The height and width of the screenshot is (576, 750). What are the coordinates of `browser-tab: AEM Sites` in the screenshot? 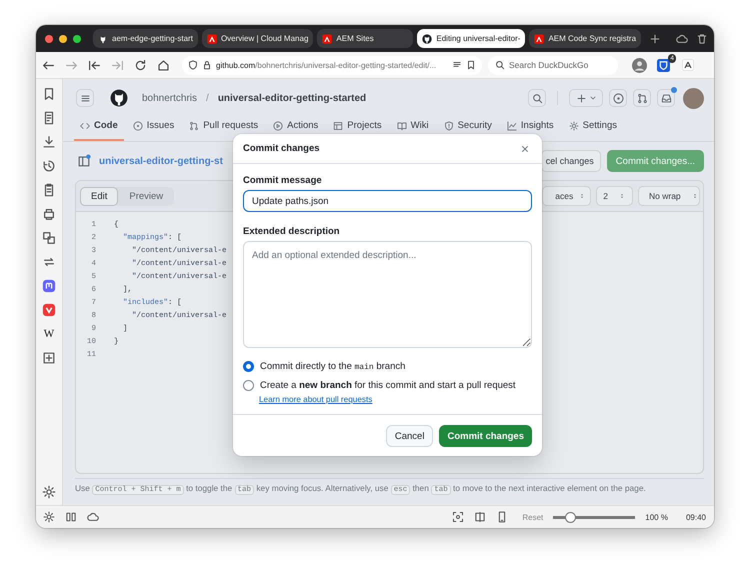 It's located at (365, 38).